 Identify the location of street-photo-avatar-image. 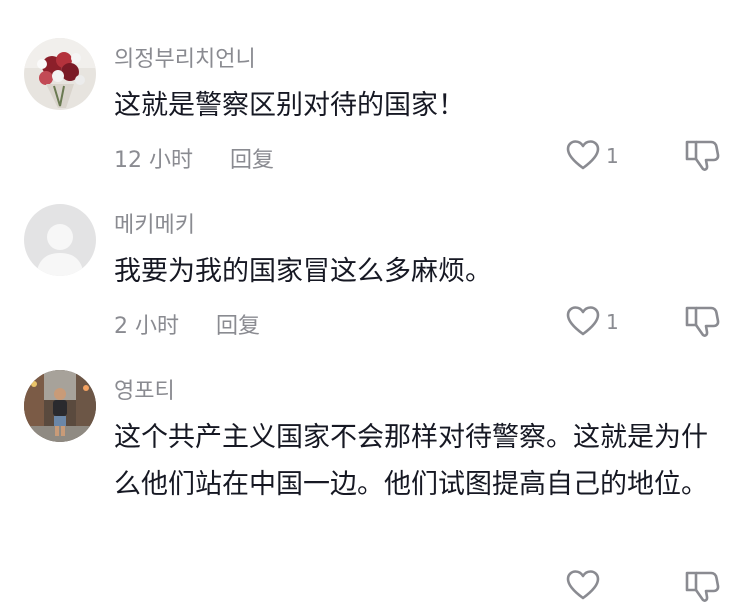
(60, 406).